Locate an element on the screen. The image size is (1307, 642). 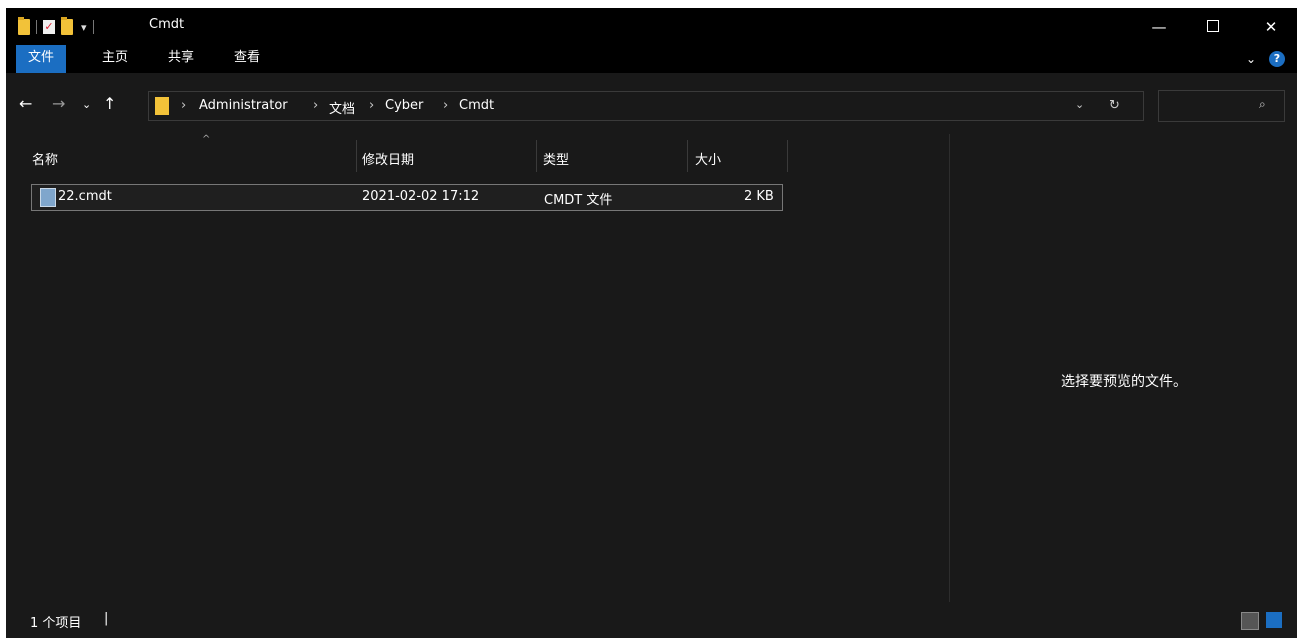
properties-icon: ✓ is located at coordinates (49, 27).